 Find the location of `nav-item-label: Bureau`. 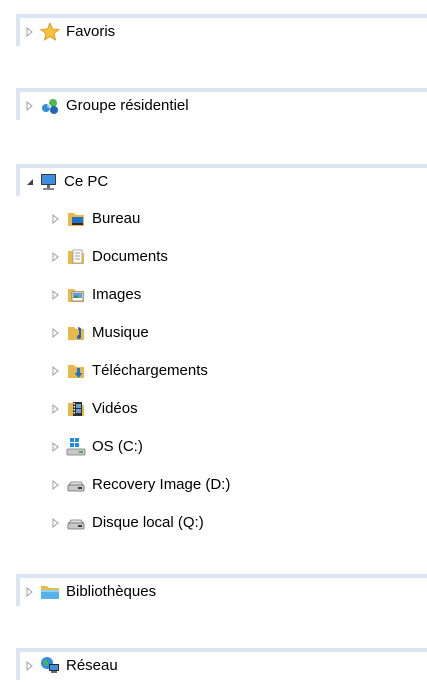

nav-item-label: Bureau is located at coordinates (116, 218).